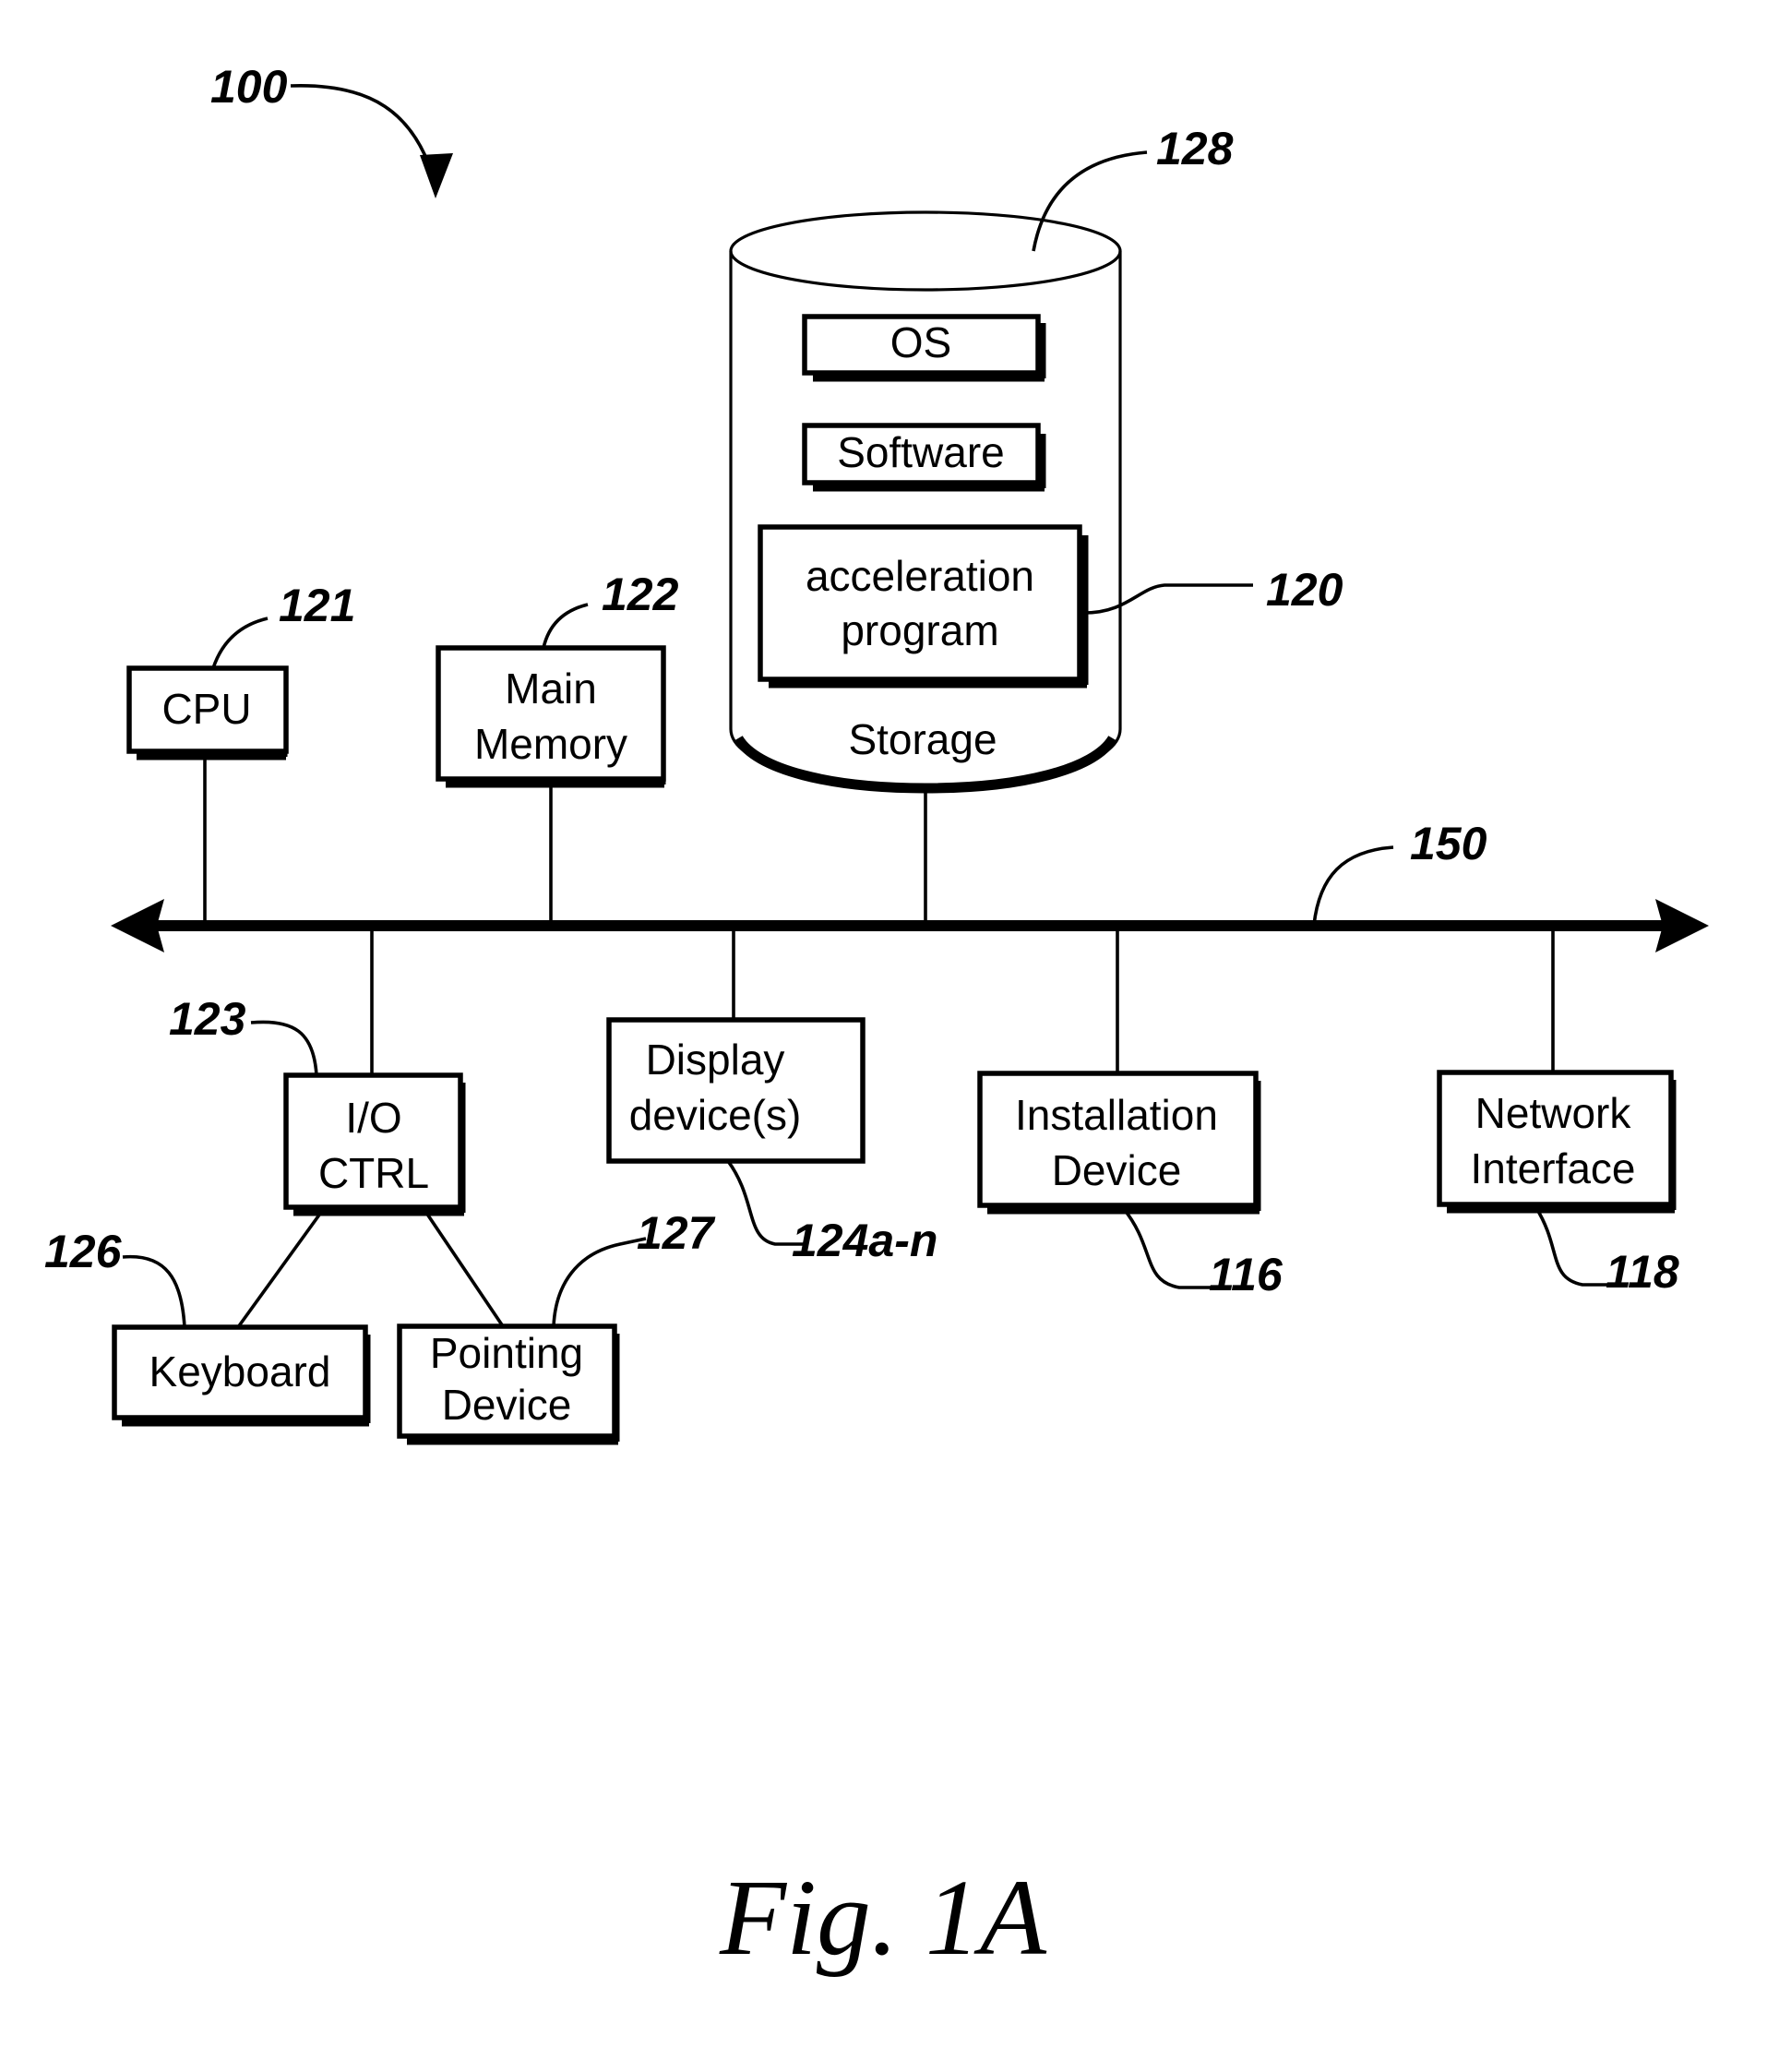 This screenshot has height=2072, width=1767. What do you see at coordinates (921, 452) in the screenshot?
I see `storage-software-label: Software` at bounding box center [921, 452].